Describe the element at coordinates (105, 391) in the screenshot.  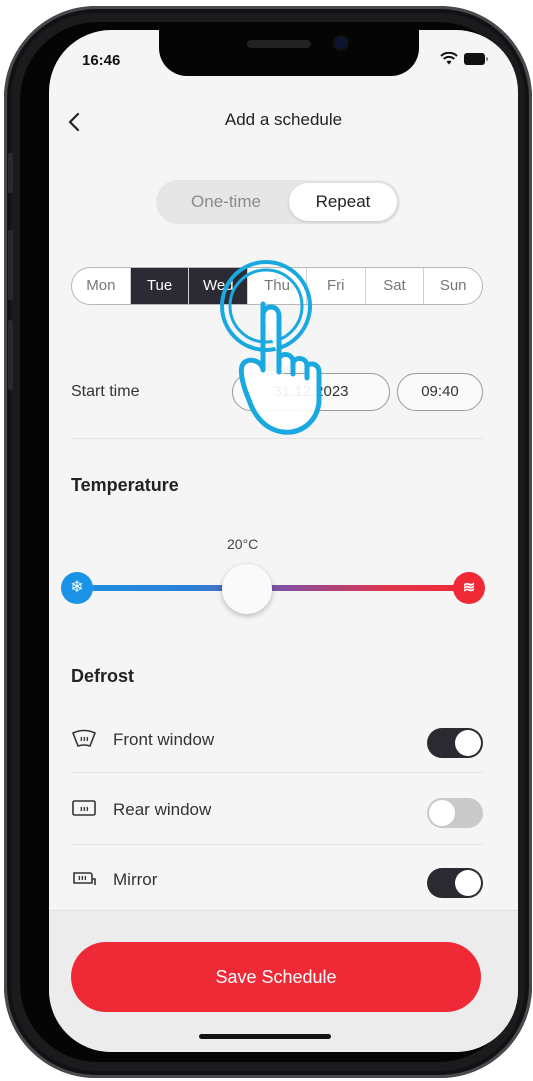
I see `start-time-label: Start time` at that location.